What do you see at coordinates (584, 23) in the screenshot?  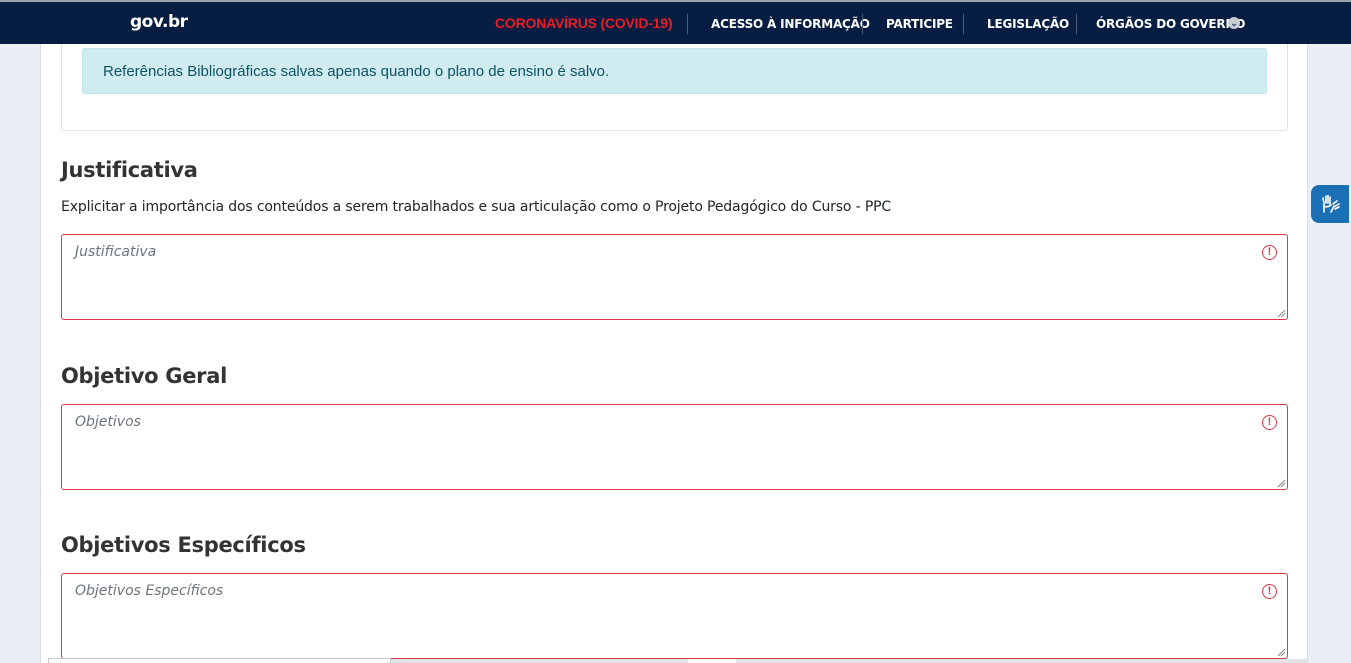 I see `covid-link: CORONAVÍRUS (COVID-19)` at bounding box center [584, 23].